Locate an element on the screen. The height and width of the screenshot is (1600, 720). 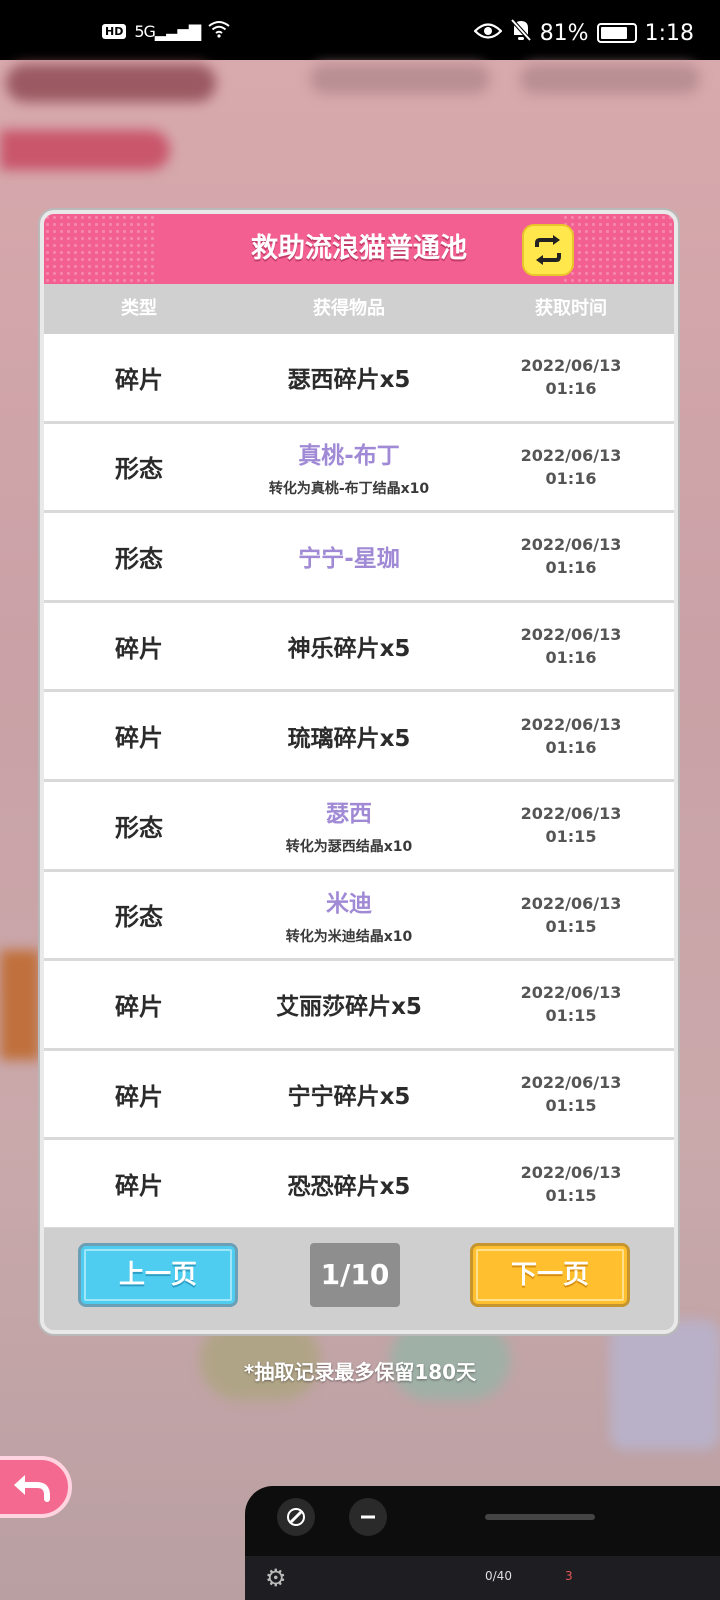
item-name: 恐恐碎片x5 is located at coordinates (349, 1186).